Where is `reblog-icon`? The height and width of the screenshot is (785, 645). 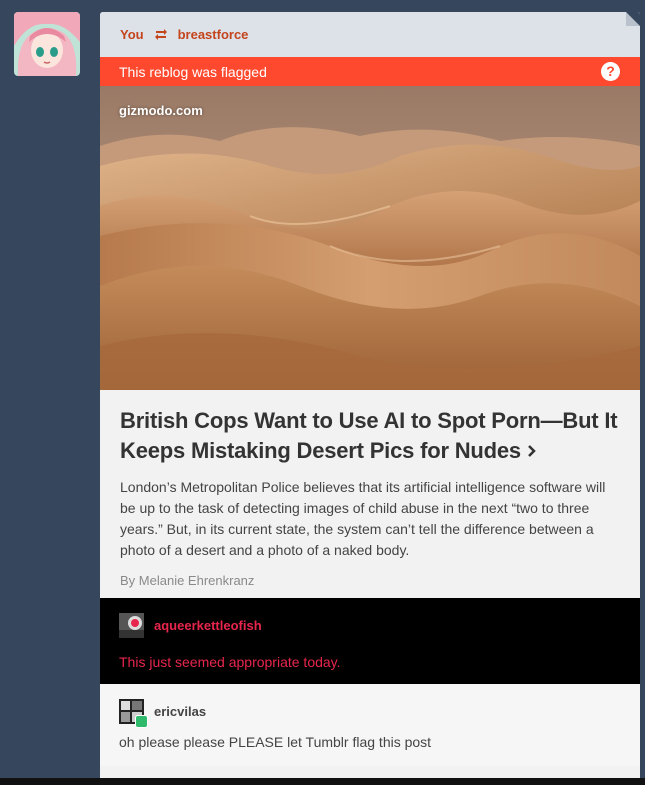 reblog-icon is located at coordinates (161, 34).